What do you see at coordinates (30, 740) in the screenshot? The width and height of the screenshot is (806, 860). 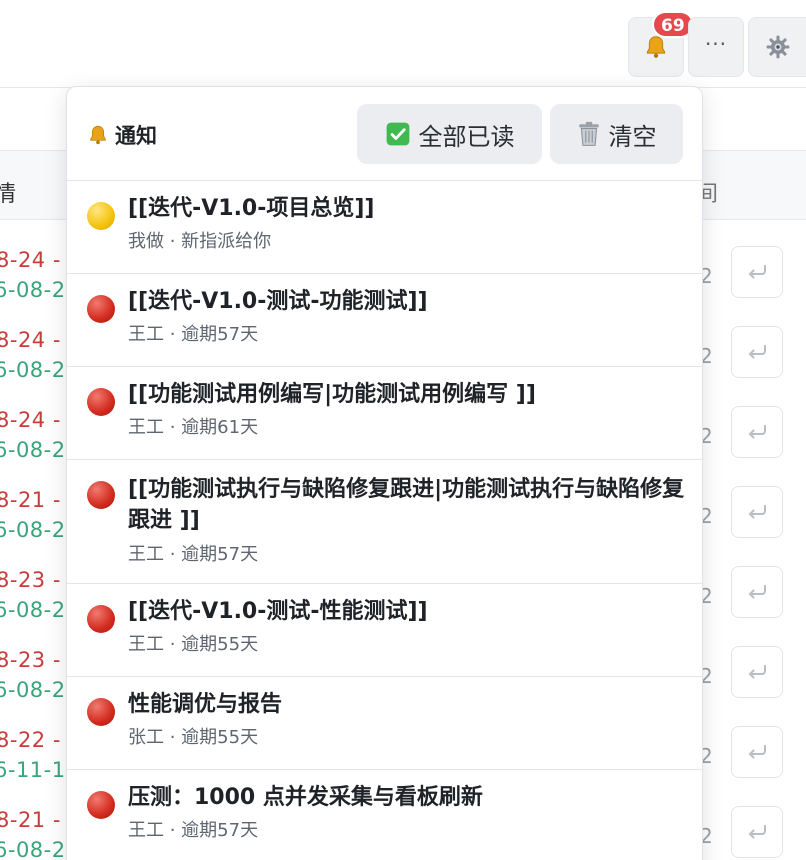 I see `start-date: 8-22 -` at bounding box center [30, 740].